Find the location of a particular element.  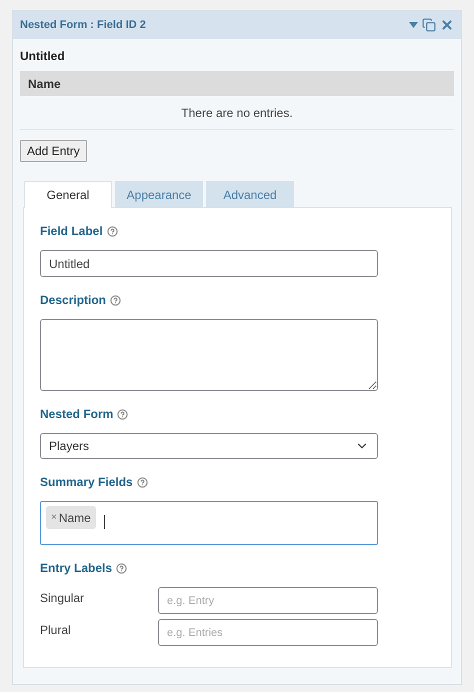

remove-tag-button: × is located at coordinates (54, 517).